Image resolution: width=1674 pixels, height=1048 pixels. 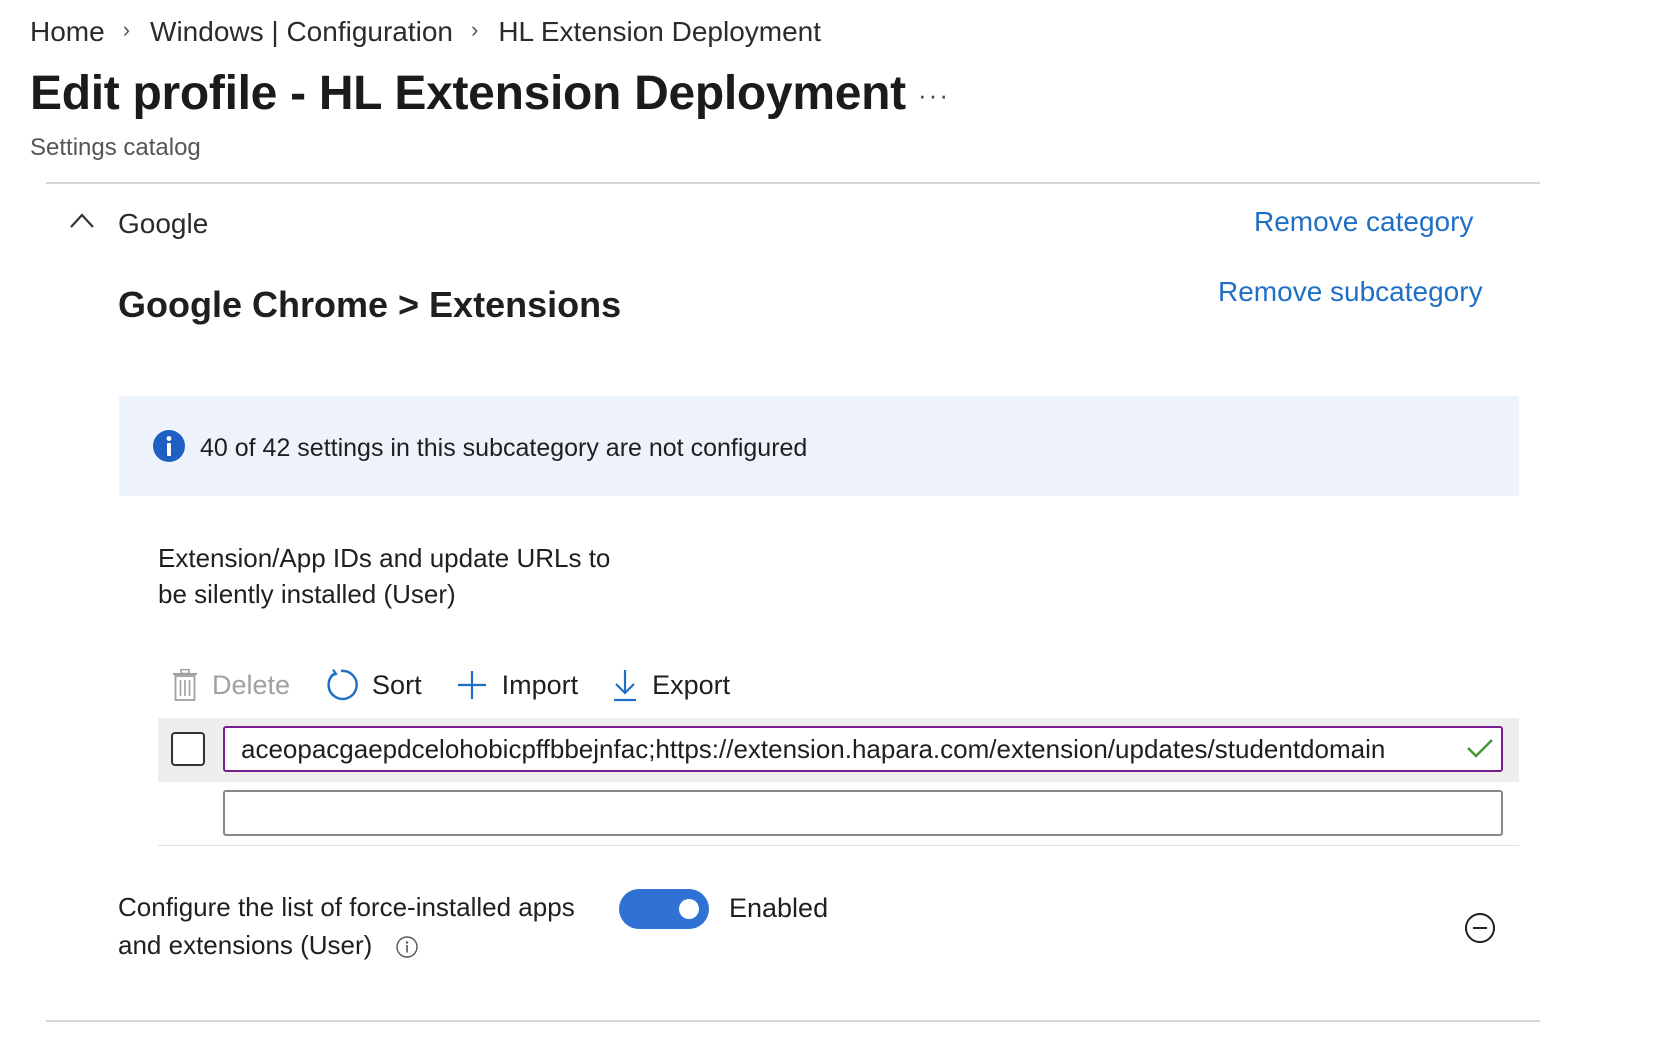 I want to click on info-icon, so click(x=169, y=446).